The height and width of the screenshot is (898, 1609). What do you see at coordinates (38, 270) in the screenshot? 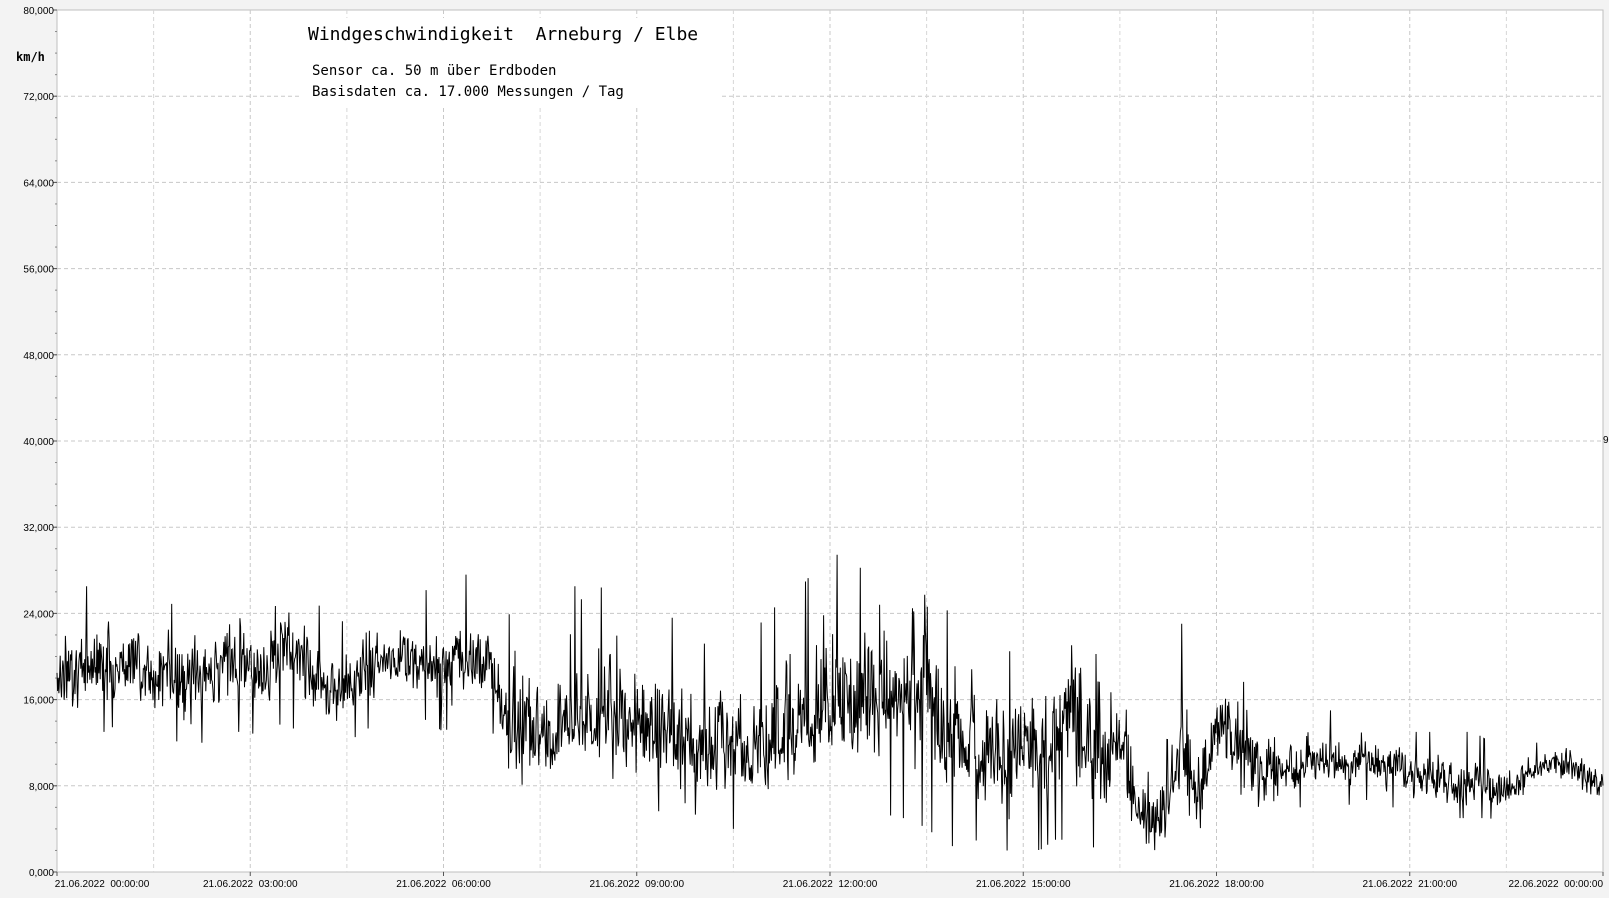
I see `y-tick-label: 56,000` at bounding box center [38, 270].